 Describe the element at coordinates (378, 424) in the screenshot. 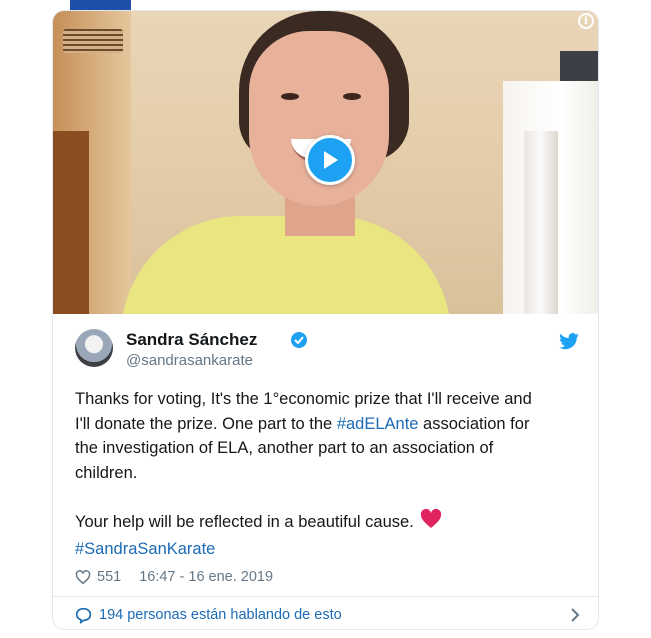

I see `hashtag-link-adelante: #adELAnte` at that location.